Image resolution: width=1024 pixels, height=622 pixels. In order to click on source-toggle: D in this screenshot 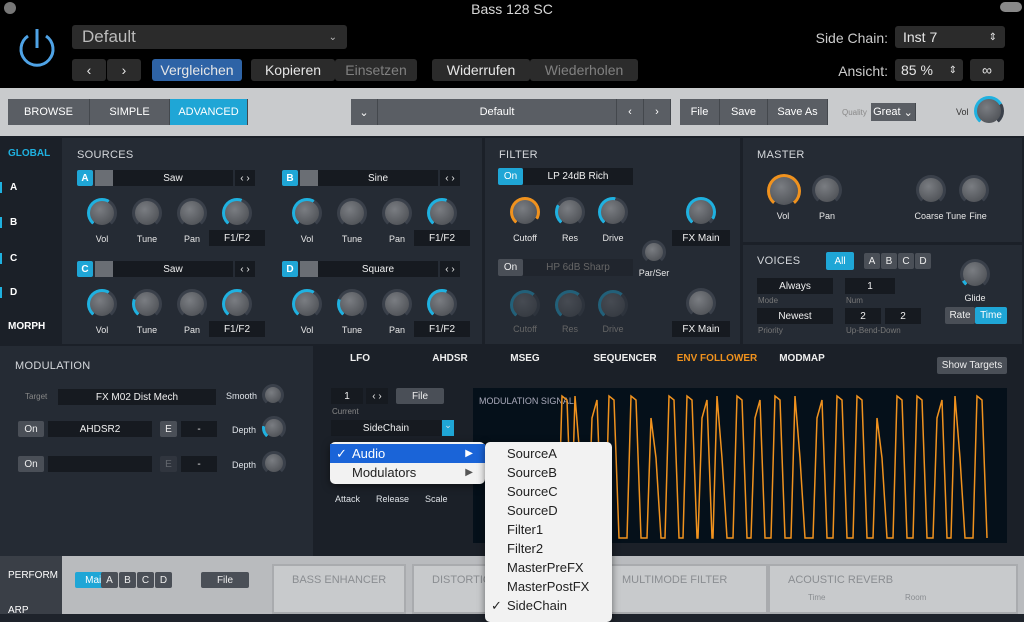, I will do `click(290, 269)`.